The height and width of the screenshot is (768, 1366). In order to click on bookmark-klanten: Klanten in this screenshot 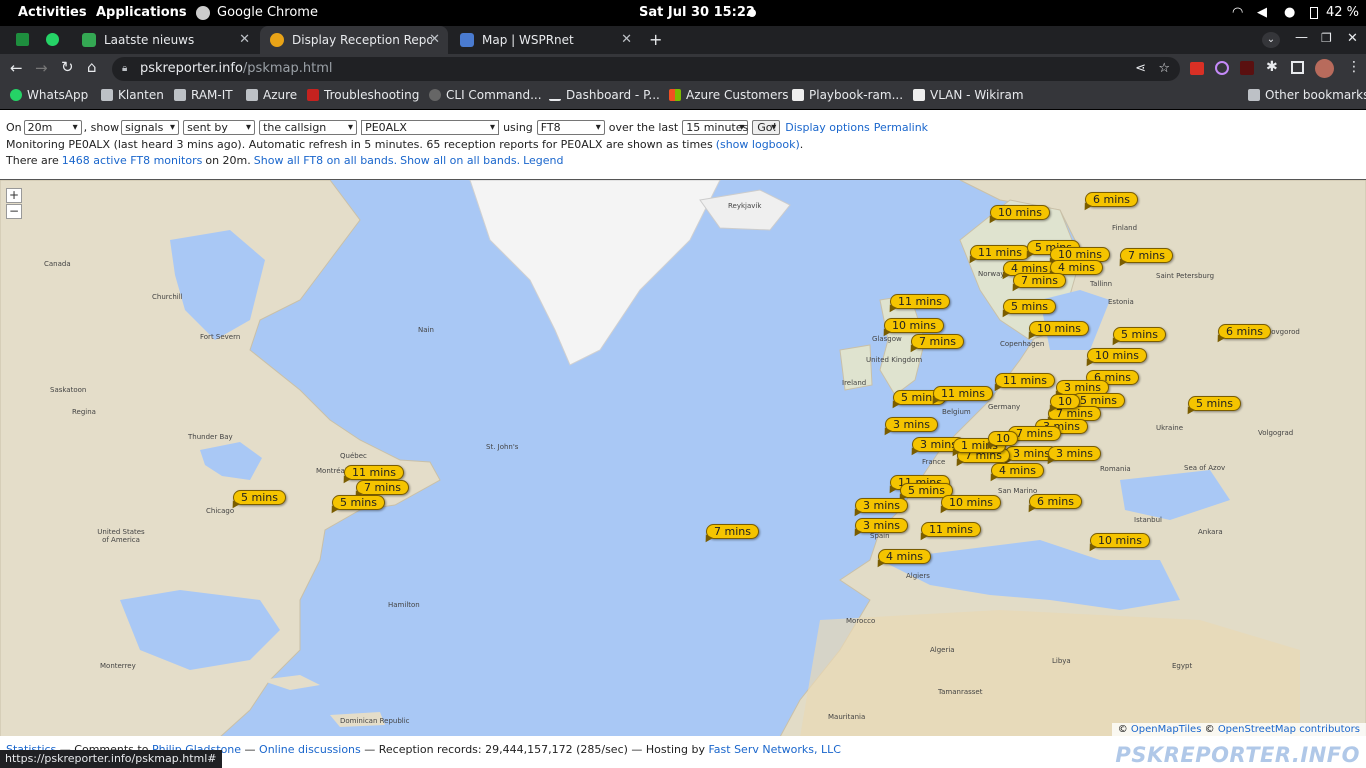, I will do `click(132, 95)`.